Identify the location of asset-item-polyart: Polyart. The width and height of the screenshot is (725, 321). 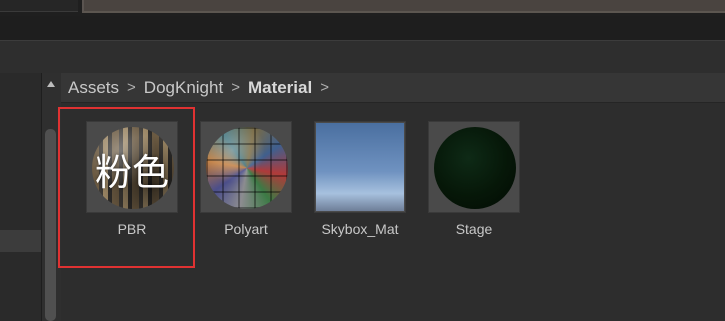
(246, 179).